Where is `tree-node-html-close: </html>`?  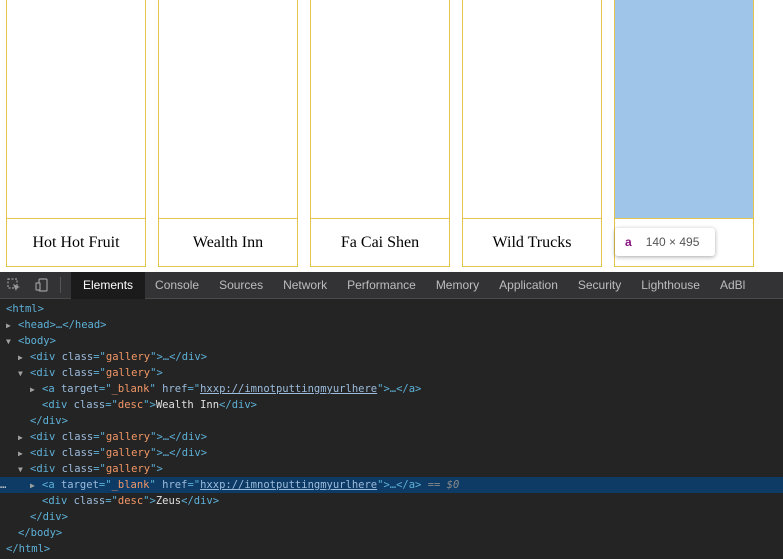 tree-node-html-close: </html> is located at coordinates (391, 549).